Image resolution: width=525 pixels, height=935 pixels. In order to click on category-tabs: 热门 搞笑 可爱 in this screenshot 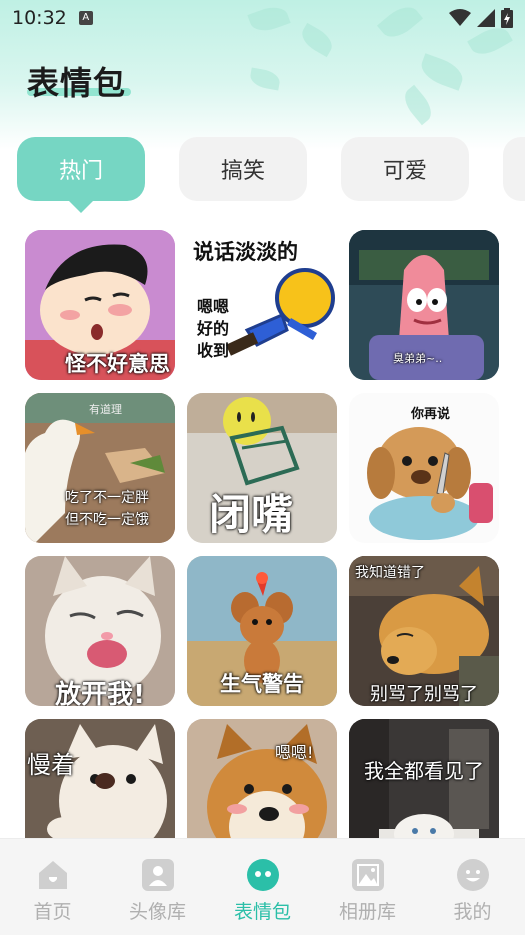, I will do `click(271, 175)`.